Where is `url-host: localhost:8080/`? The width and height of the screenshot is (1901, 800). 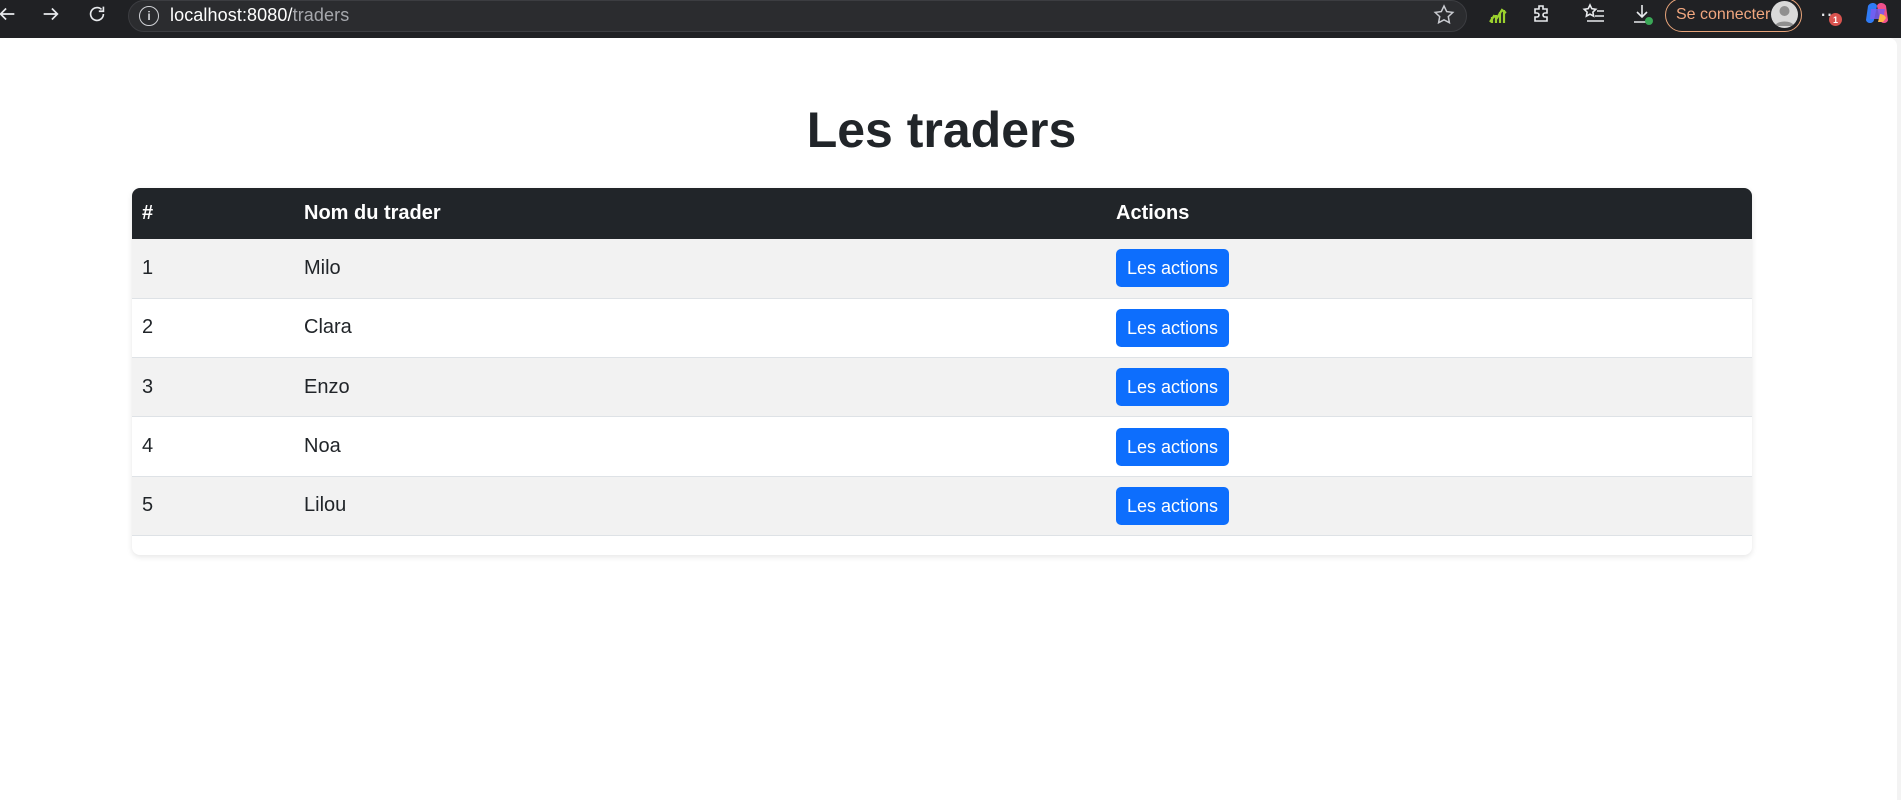 url-host: localhost:8080/ is located at coordinates (231, 15).